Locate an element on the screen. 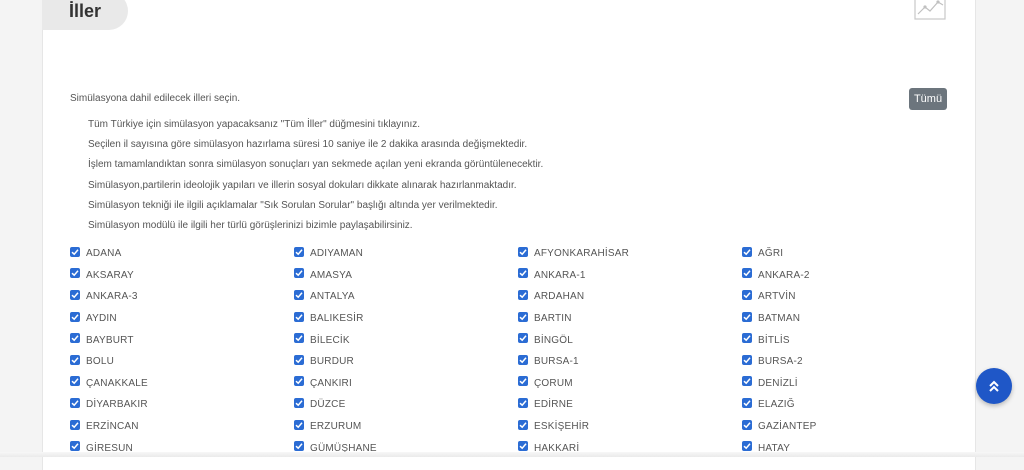 The height and width of the screenshot is (470, 1024). select-all-button: Tümü is located at coordinates (928, 99).